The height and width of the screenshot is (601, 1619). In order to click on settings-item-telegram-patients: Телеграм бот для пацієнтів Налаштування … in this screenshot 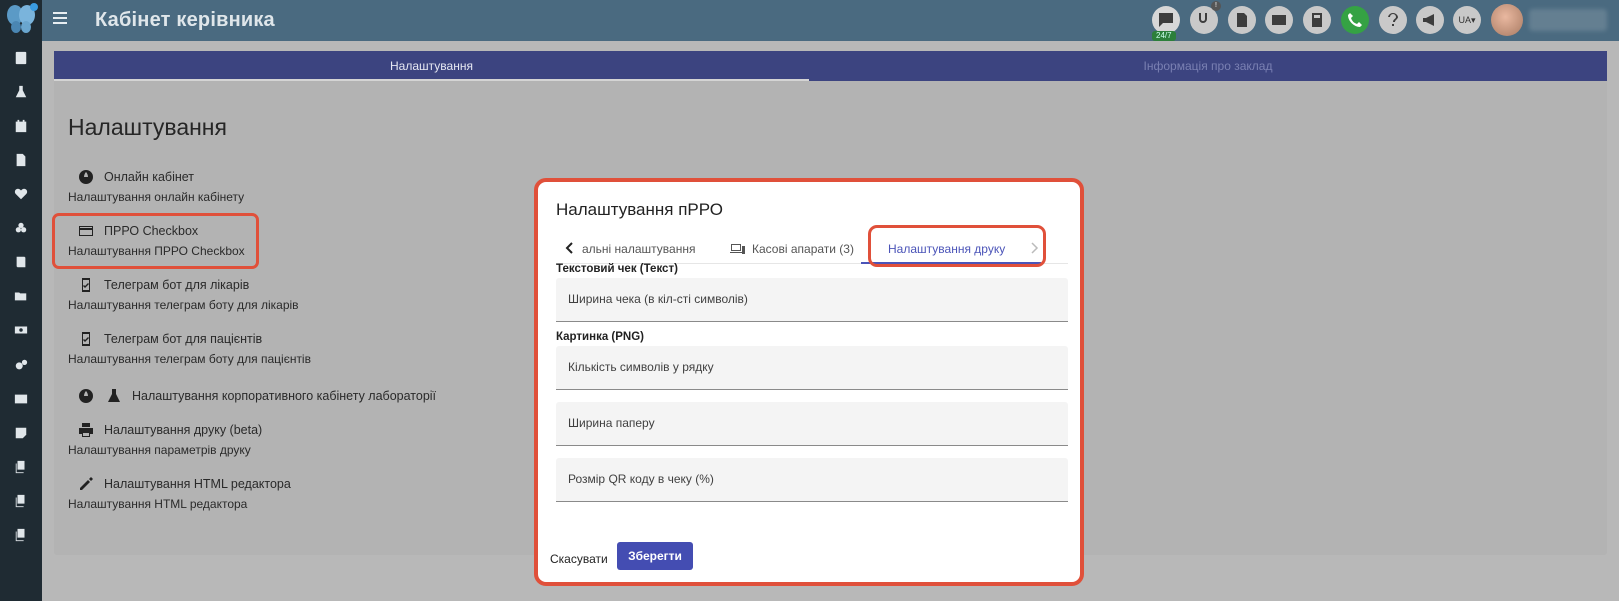, I will do `click(189, 347)`.